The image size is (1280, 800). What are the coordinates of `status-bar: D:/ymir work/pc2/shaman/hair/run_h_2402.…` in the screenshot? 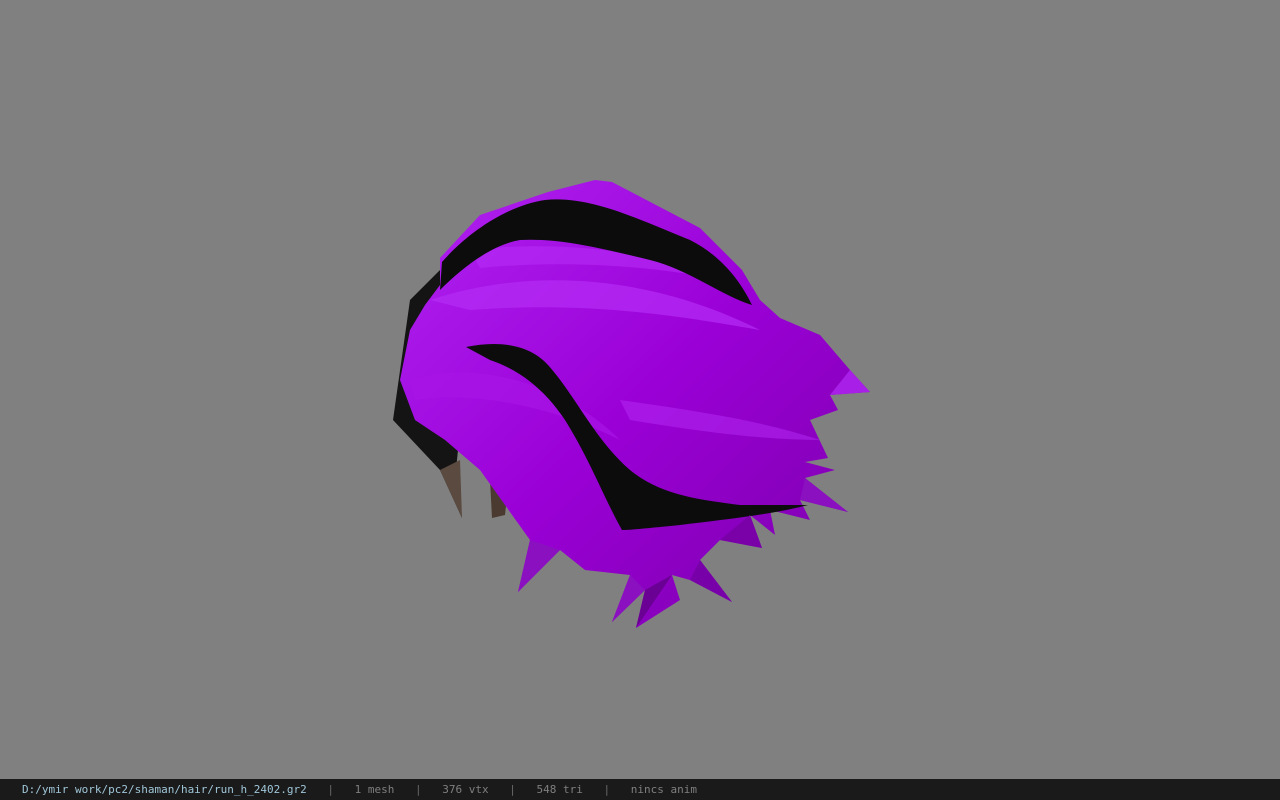 It's located at (640, 789).